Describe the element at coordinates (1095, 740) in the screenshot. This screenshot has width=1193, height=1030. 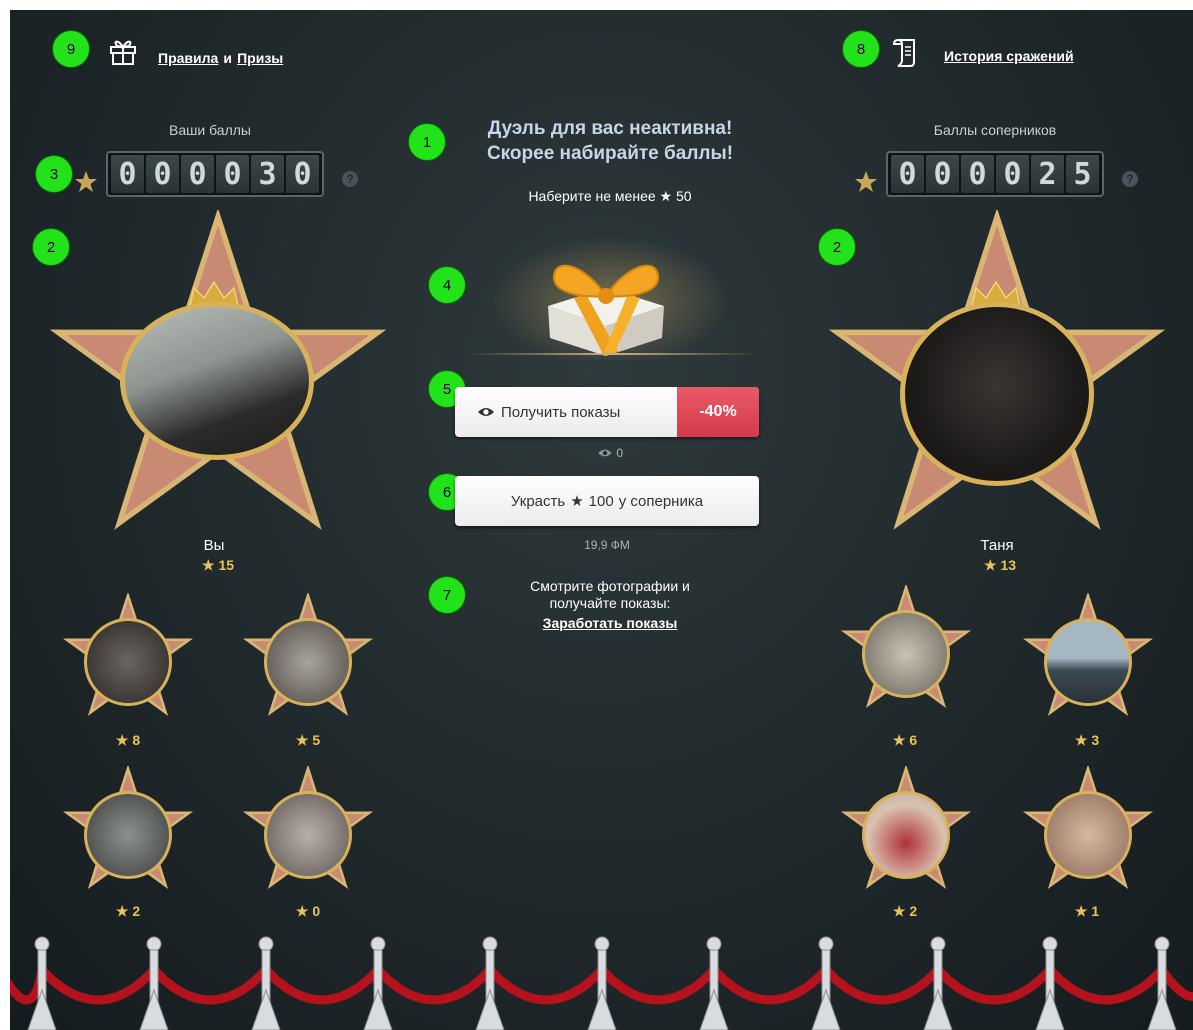
I see `score-value: 3` at that location.